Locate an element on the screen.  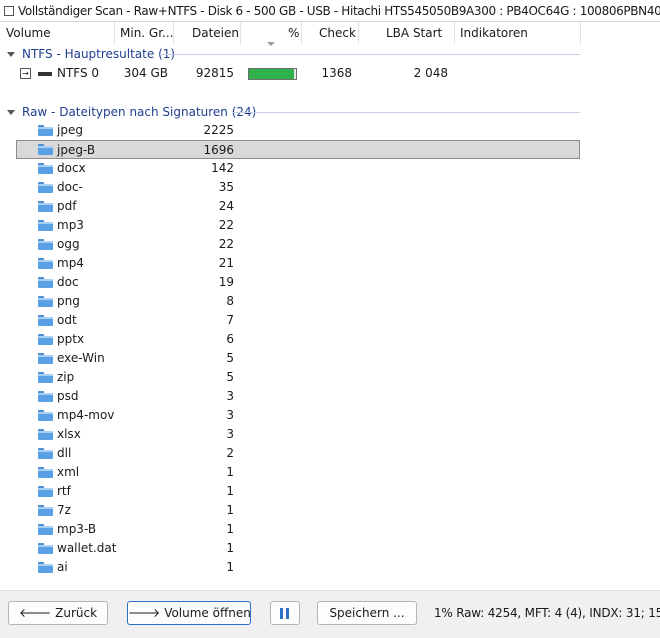
arrow-right-icon: 🡒 is located at coordinates (144, 613).